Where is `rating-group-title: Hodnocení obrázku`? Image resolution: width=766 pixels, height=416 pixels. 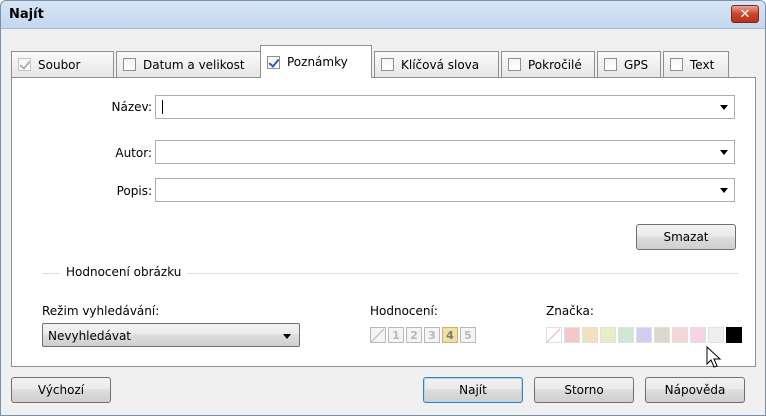 rating-group-title: Hodnocení obrázku is located at coordinates (124, 272).